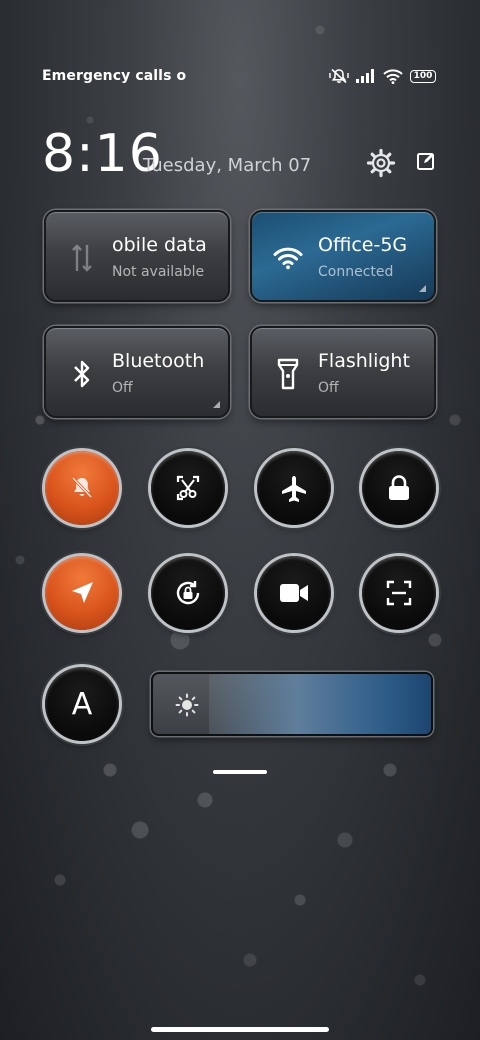 This screenshot has width=480, height=1040. What do you see at coordinates (187, 707) in the screenshot?
I see `sun-icon` at bounding box center [187, 707].